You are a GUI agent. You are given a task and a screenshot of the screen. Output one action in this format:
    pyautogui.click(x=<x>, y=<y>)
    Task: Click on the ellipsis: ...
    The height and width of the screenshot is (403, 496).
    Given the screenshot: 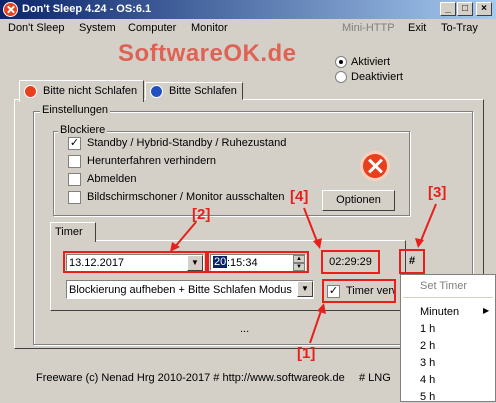 What is the action you would take?
    pyautogui.click(x=245, y=329)
    